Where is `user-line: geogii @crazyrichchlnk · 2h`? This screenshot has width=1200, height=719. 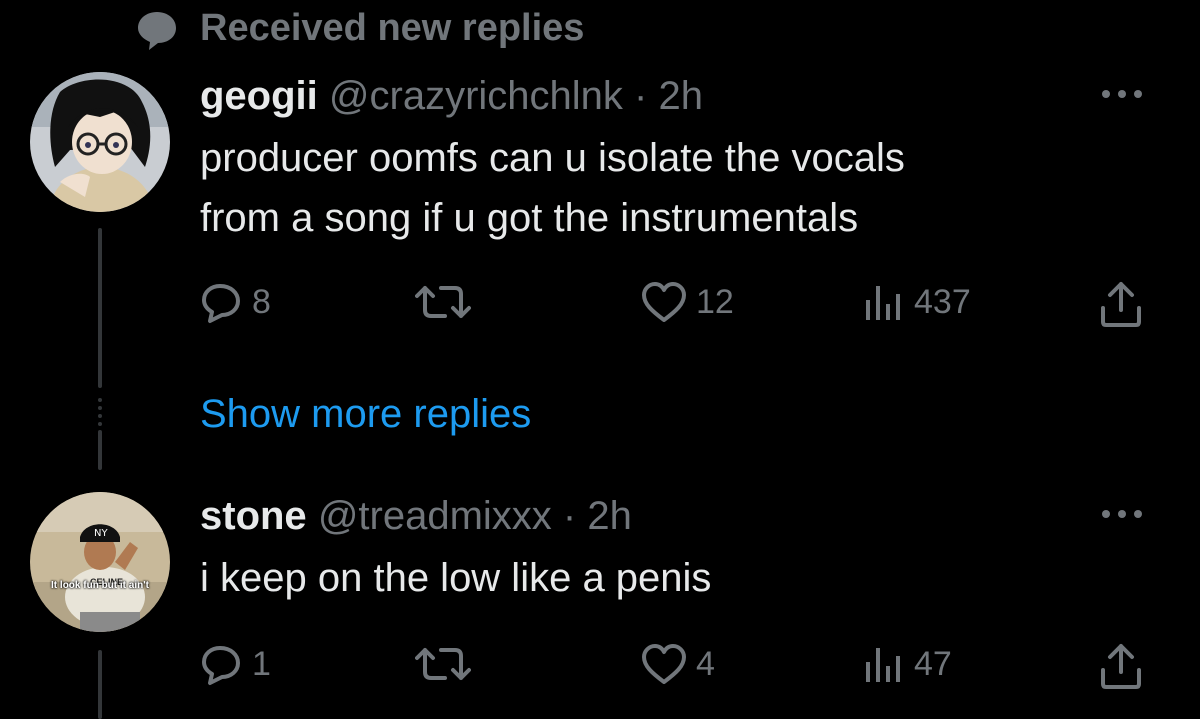
user-line: geogii @crazyrichchlnk · 2h is located at coordinates (451, 96).